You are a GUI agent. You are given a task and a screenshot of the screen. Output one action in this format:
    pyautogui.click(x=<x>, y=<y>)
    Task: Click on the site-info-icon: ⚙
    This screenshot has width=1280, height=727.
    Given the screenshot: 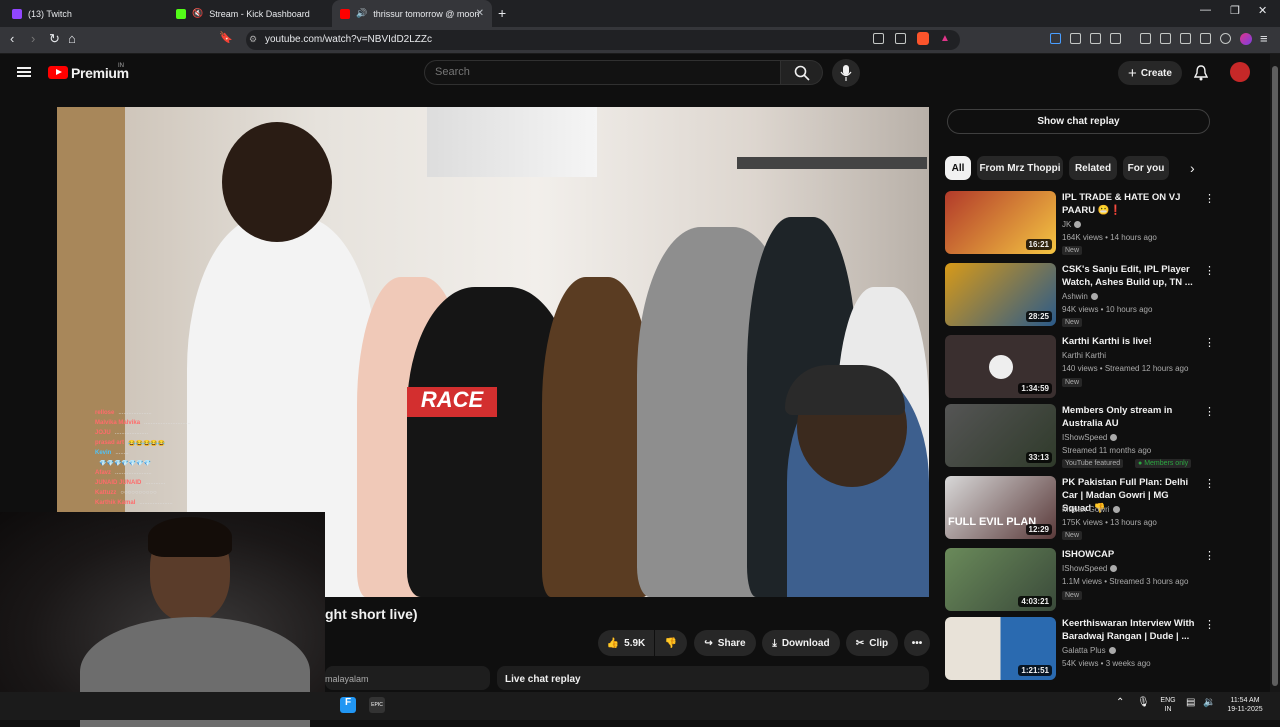 What is the action you would take?
    pyautogui.click(x=253, y=39)
    